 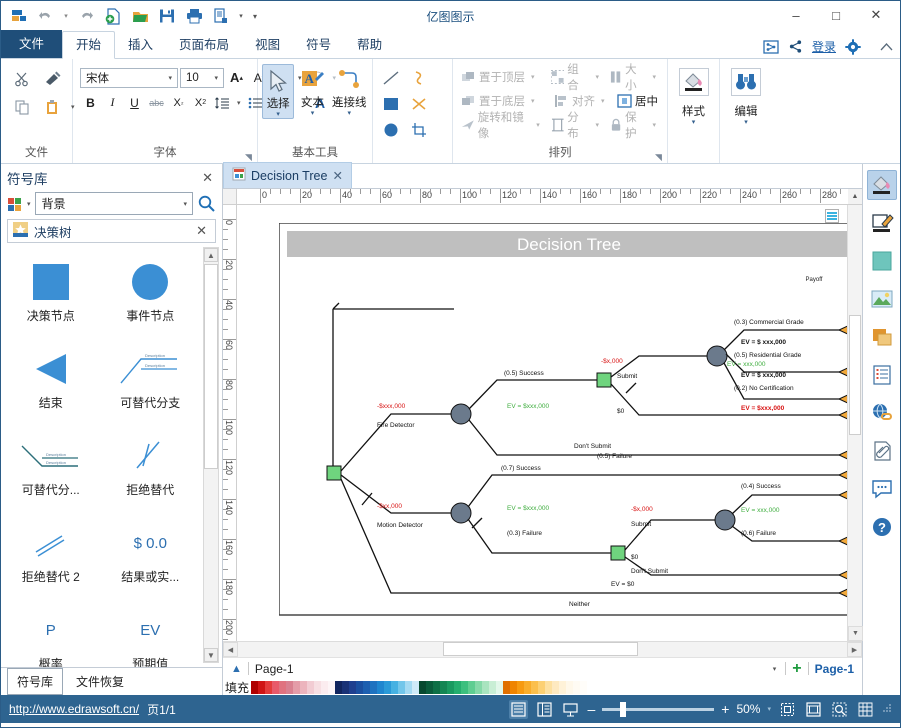 What do you see at coordinates (178, 102) in the screenshot?
I see `subscript-button: X₂` at bounding box center [178, 102].